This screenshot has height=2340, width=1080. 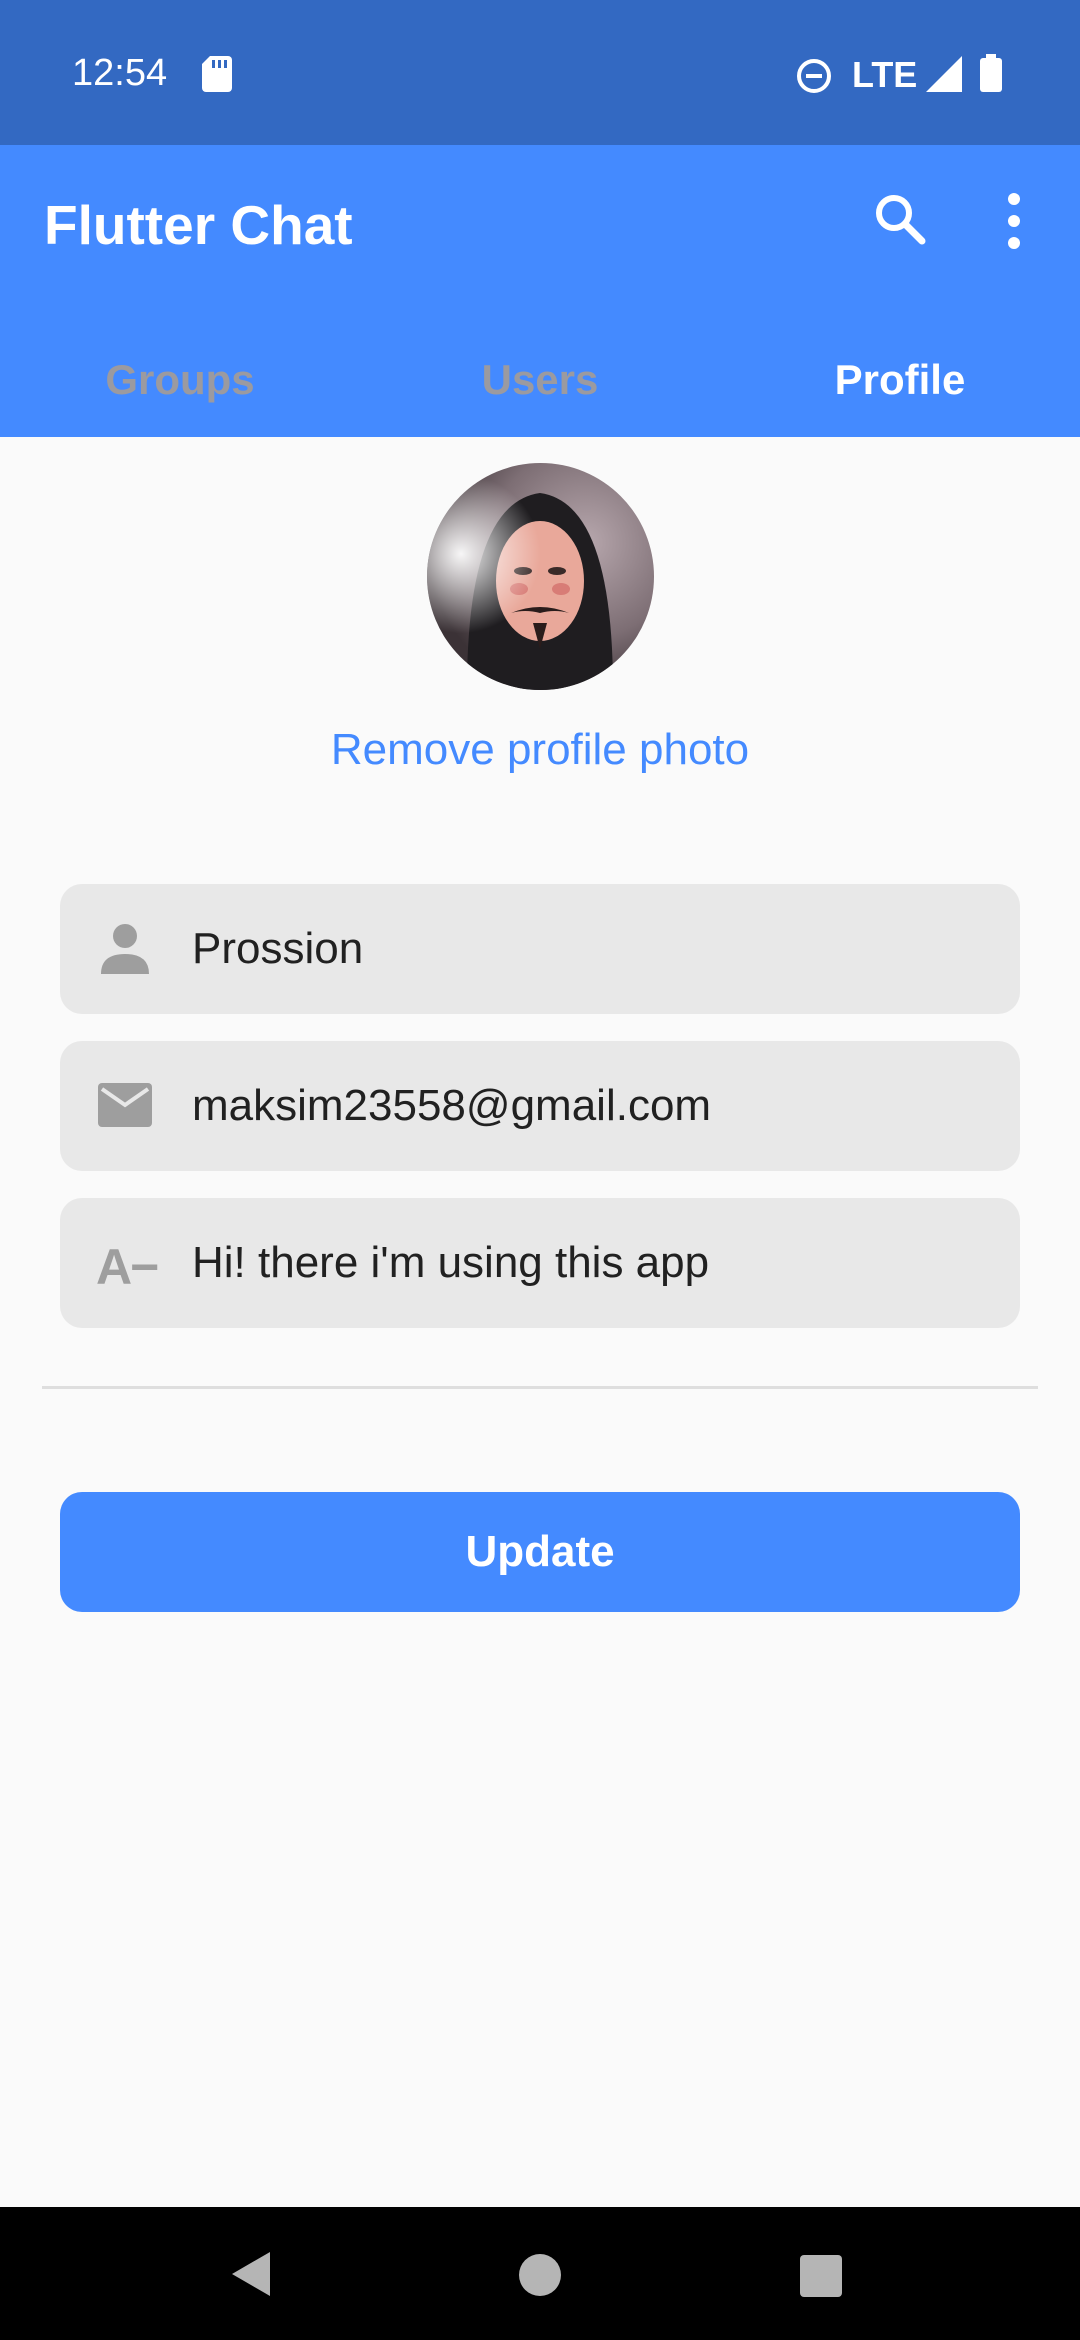 I want to click on text-format-icon: A−, so click(x=127, y=1267).